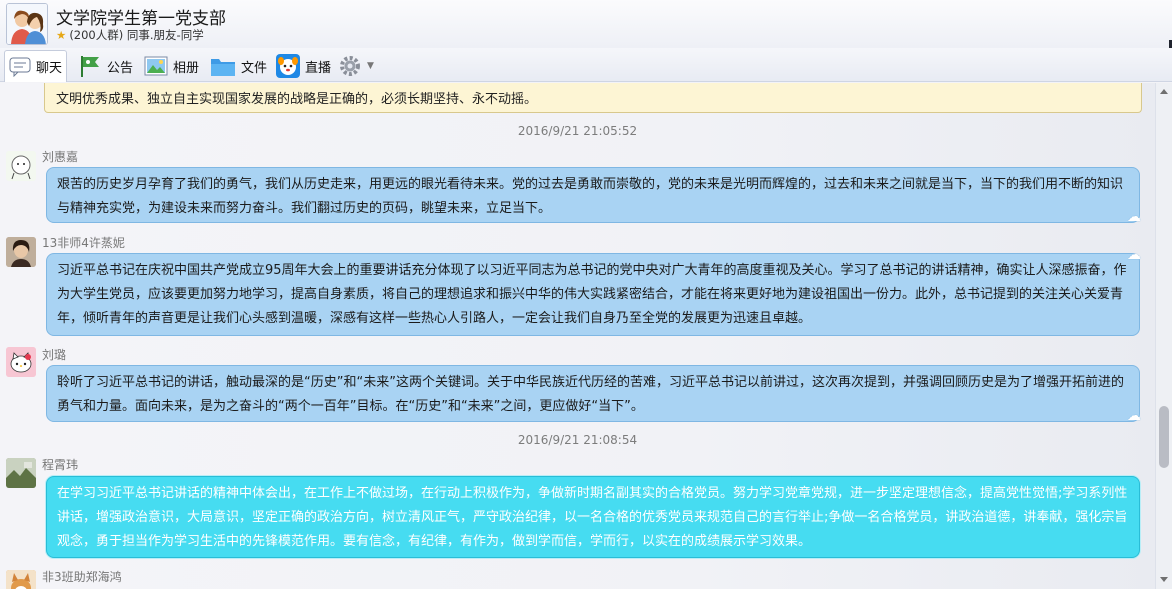 This screenshot has height=589, width=1172. What do you see at coordinates (54, 354) in the screenshot?
I see `sender-name: 刘璐` at bounding box center [54, 354].